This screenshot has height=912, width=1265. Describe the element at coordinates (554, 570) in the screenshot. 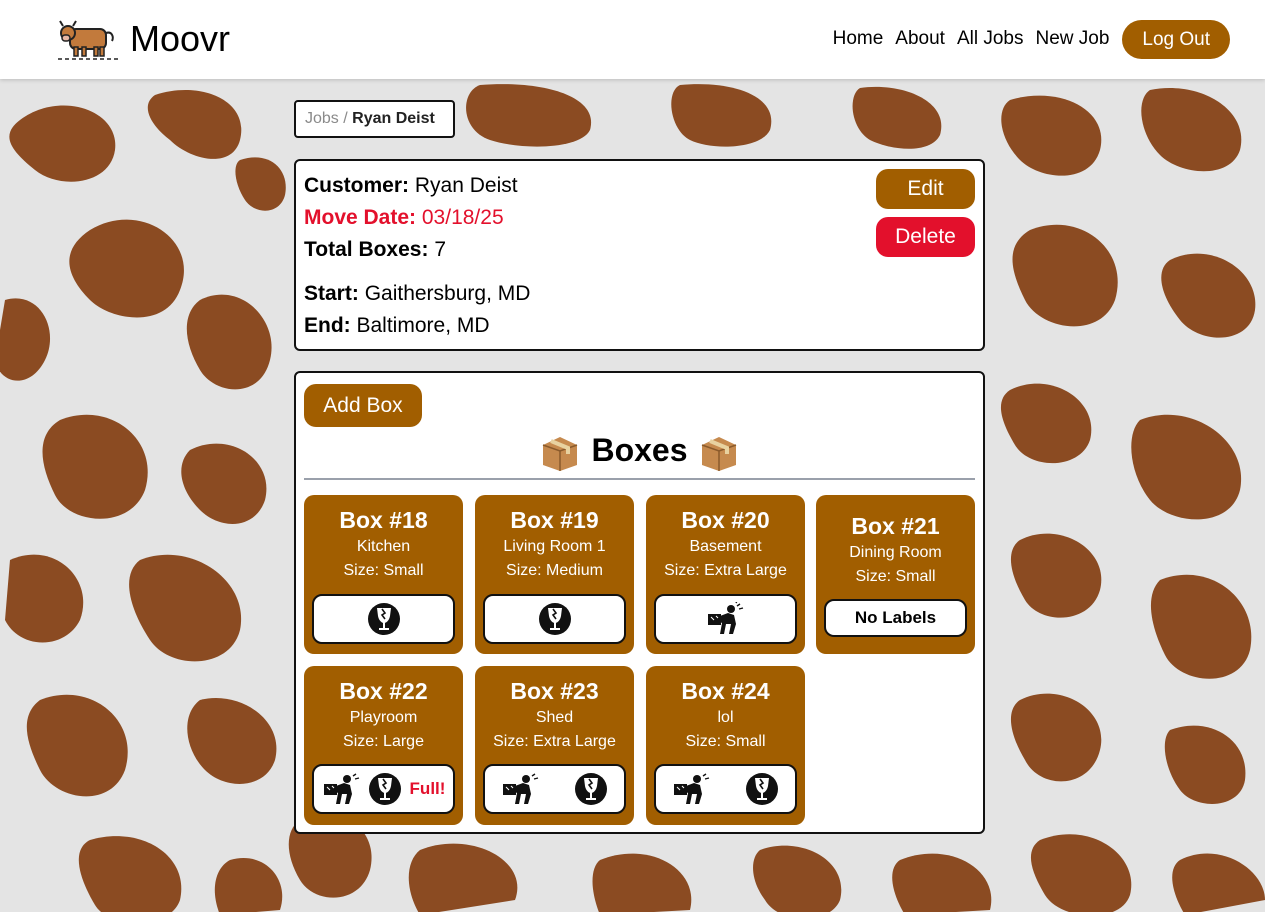

I see `box-size: Size: Medium` at that location.